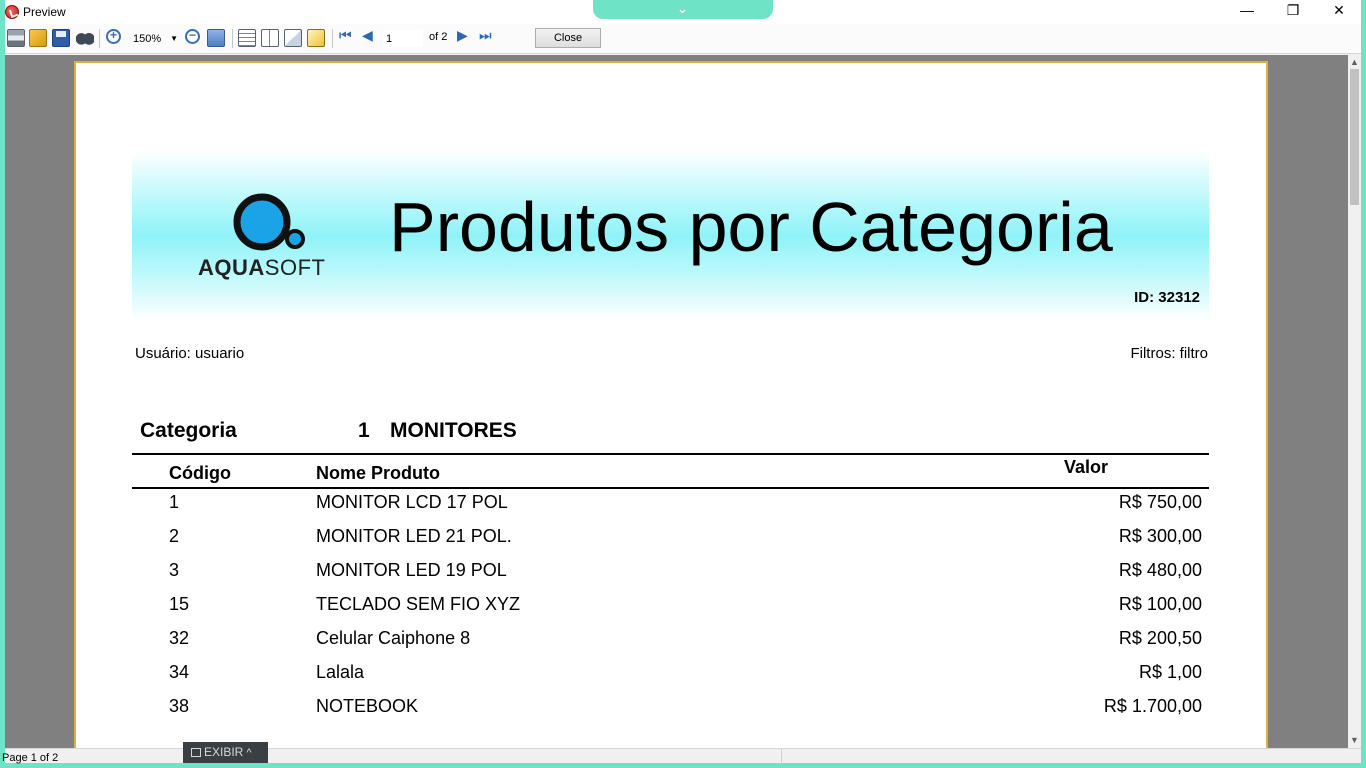 The height and width of the screenshot is (768, 1366). I want to click on zoom-select: 150% ▼, so click(155, 39).